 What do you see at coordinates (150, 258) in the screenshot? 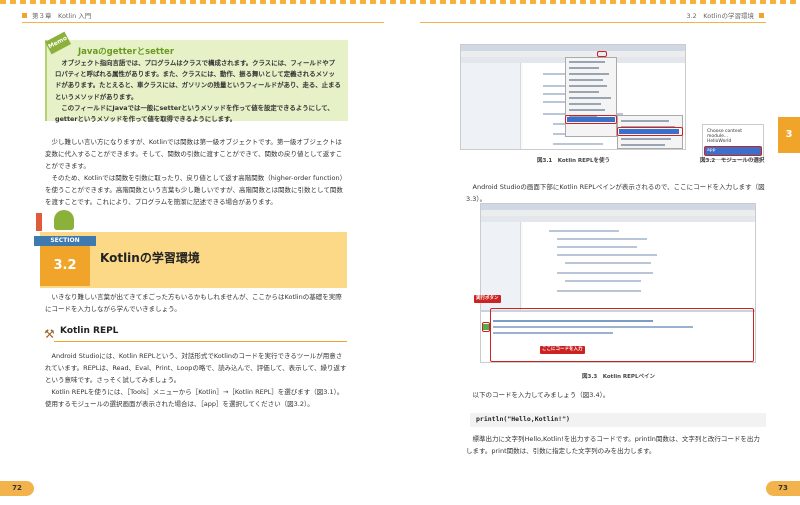
I see `section-title: Kotlinの学習環境` at bounding box center [150, 258].